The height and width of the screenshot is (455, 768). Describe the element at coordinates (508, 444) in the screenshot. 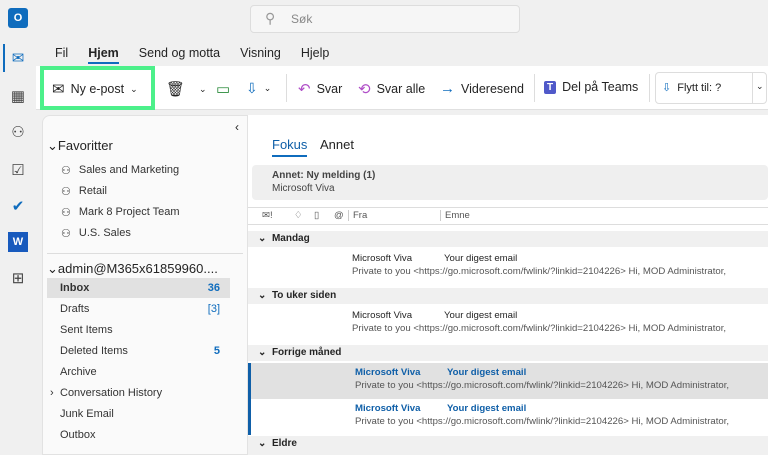

I see `group-header: ⌄ Eldre` at that location.